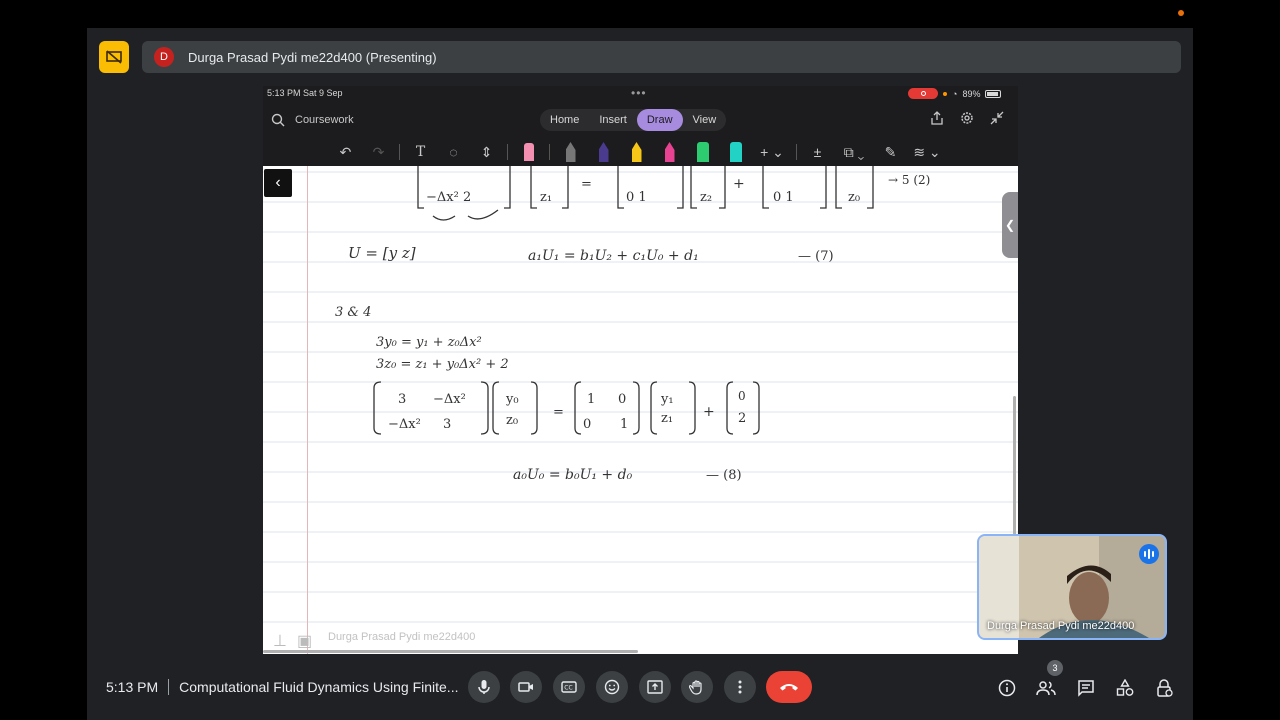 The width and height of the screenshot is (1280, 720). What do you see at coordinates (570, 152) in the screenshot?
I see `pencil-gray-icon` at bounding box center [570, 152].